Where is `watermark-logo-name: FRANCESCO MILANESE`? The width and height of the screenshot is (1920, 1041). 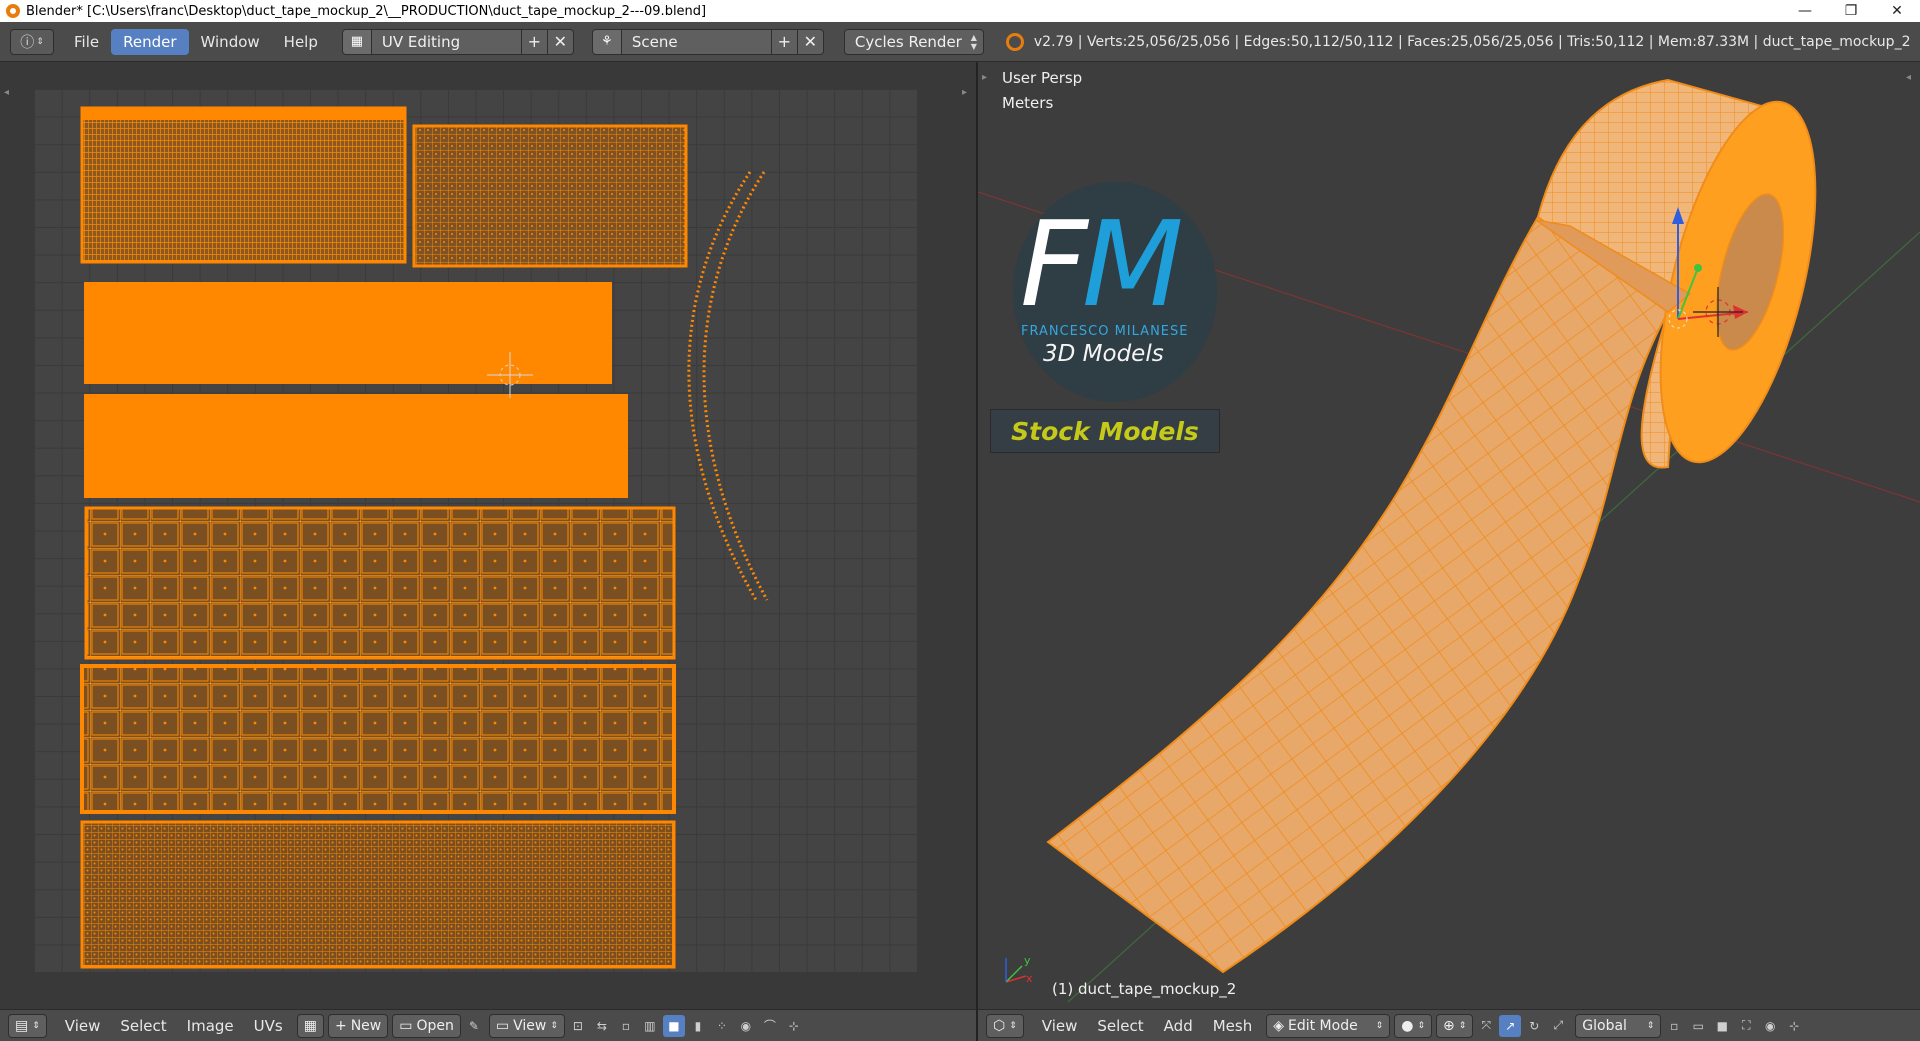
watermark-logo-name: FRANCESCO MILANESE is located at coordinates (1105, 331).